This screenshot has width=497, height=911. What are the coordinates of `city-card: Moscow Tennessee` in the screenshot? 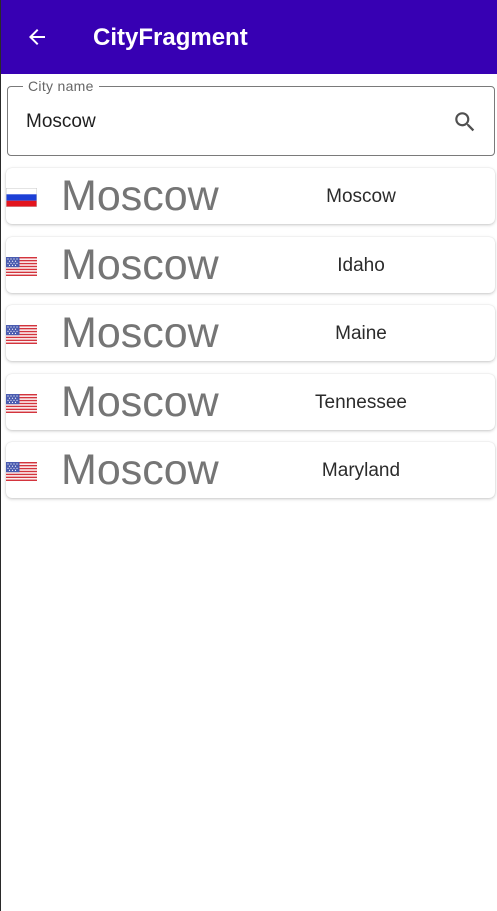 It's located at (250, 401).